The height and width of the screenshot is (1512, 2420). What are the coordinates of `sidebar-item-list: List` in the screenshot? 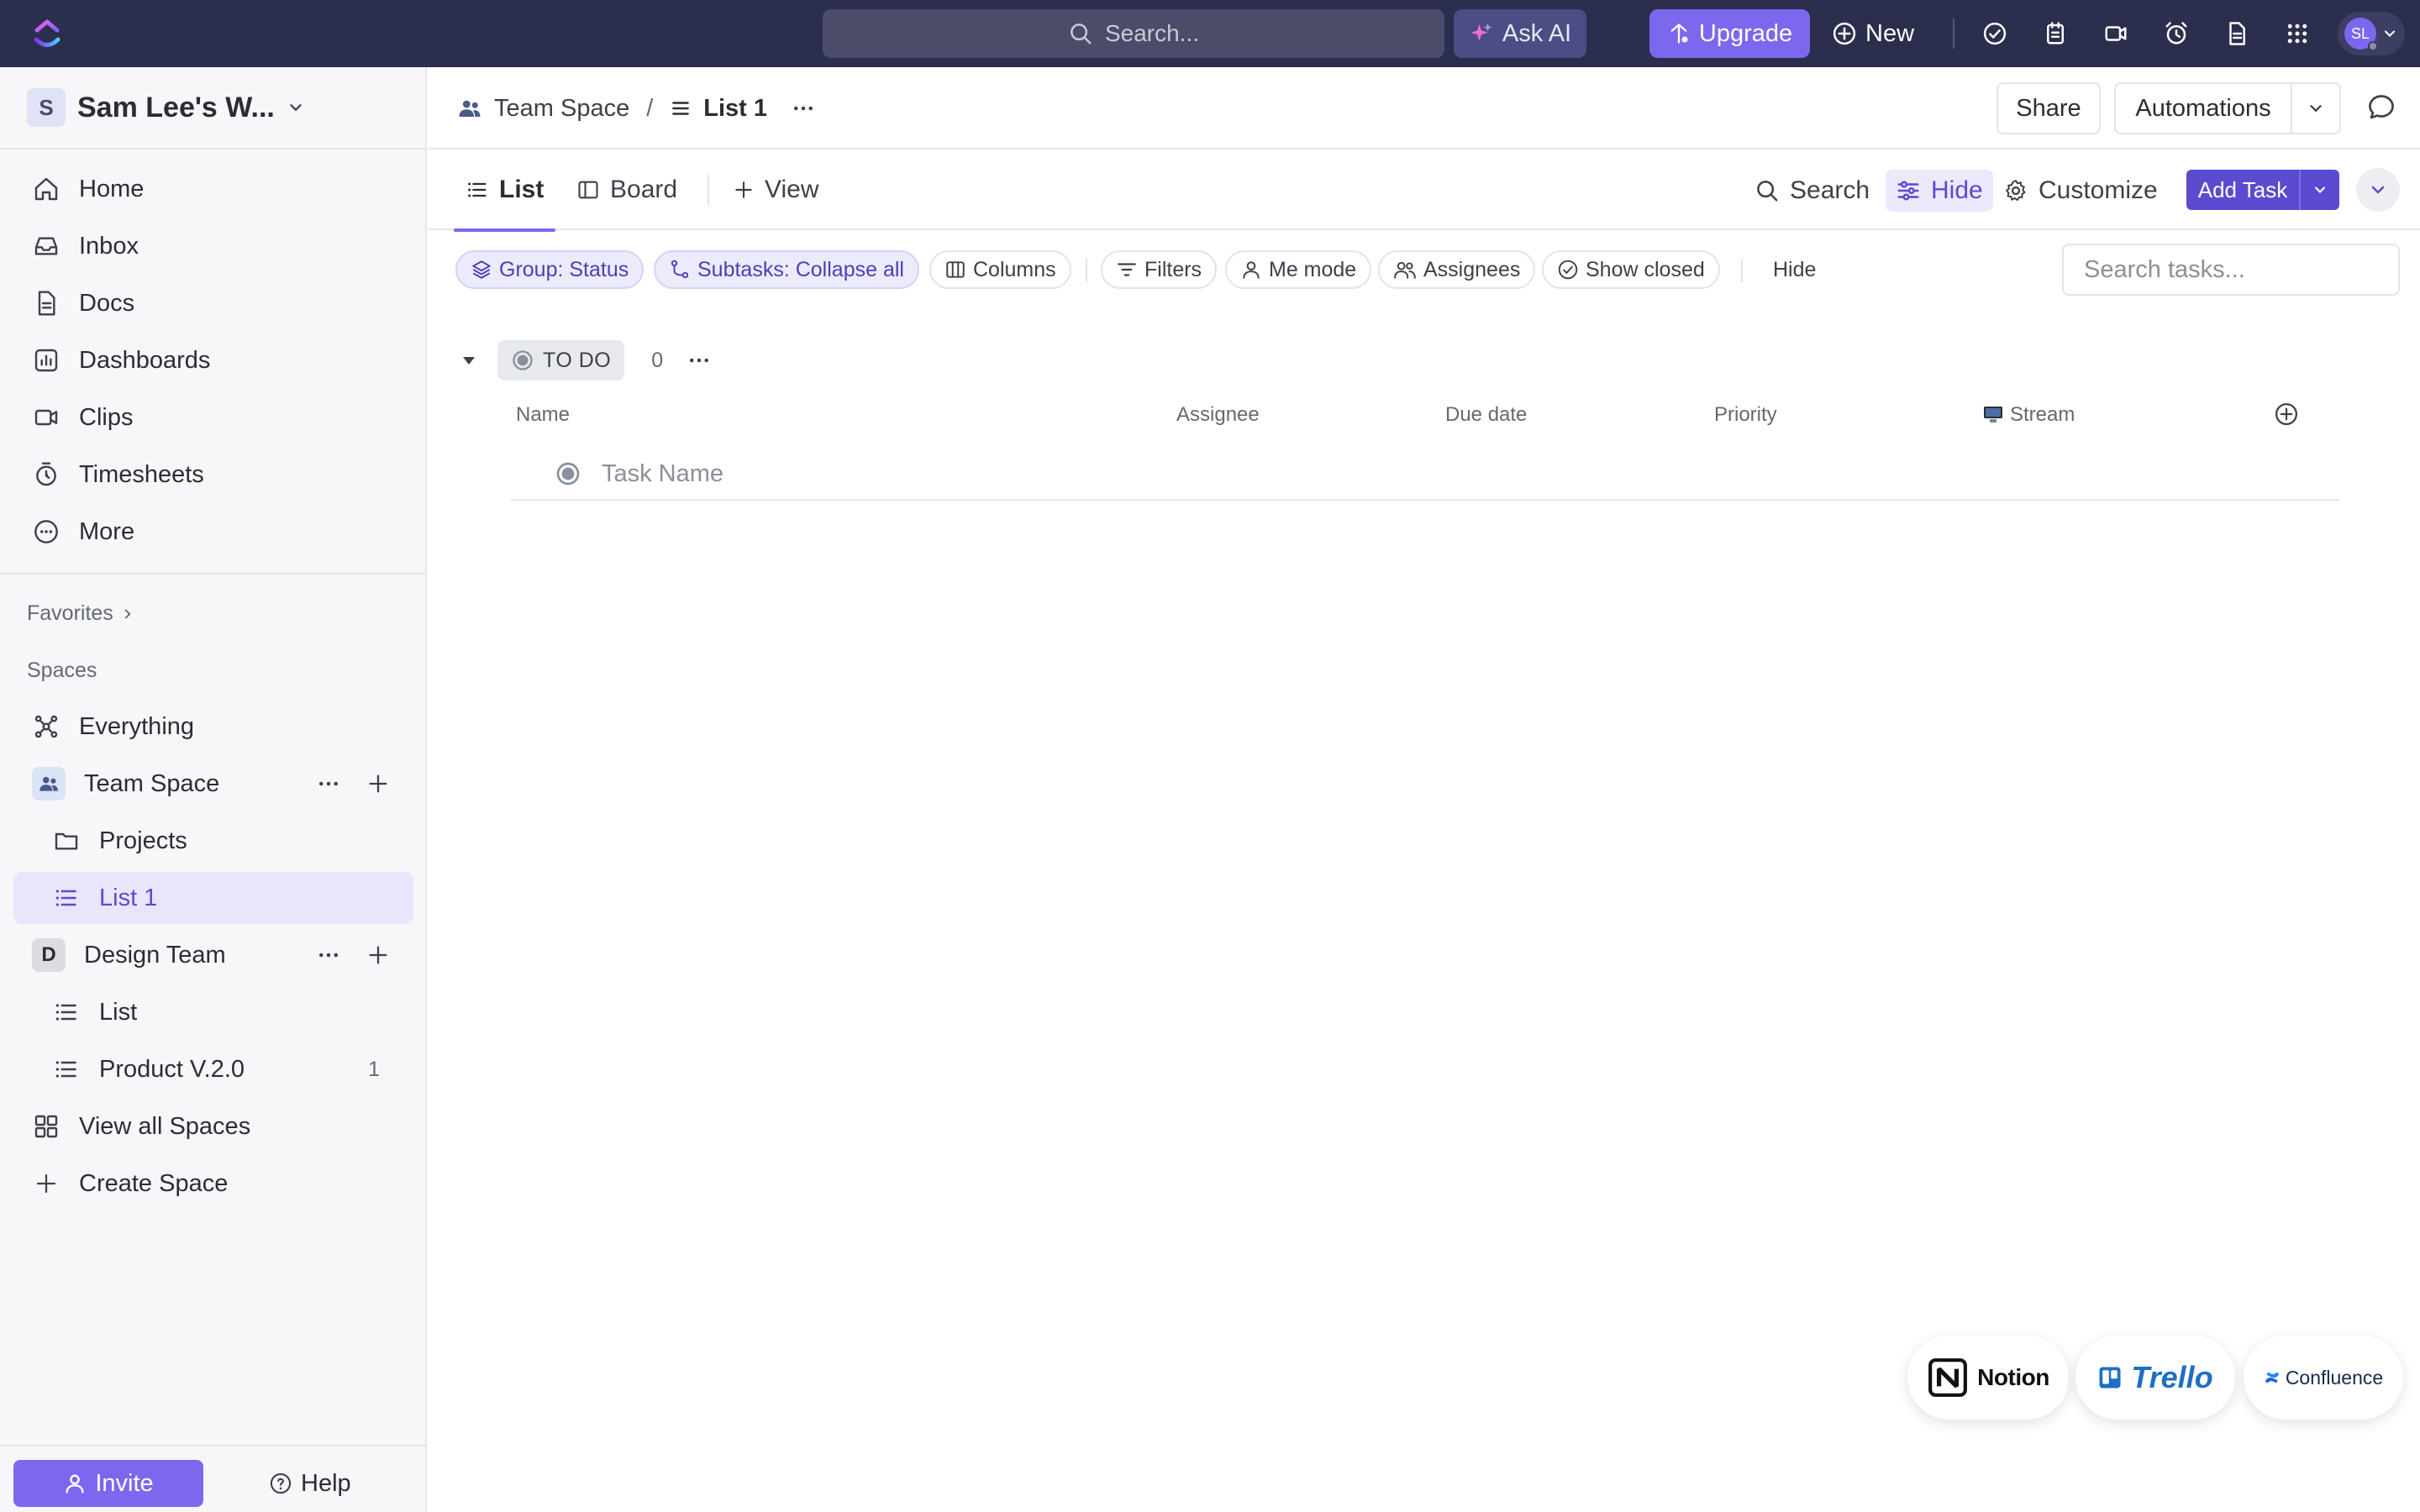 It's located at (213, 1012).